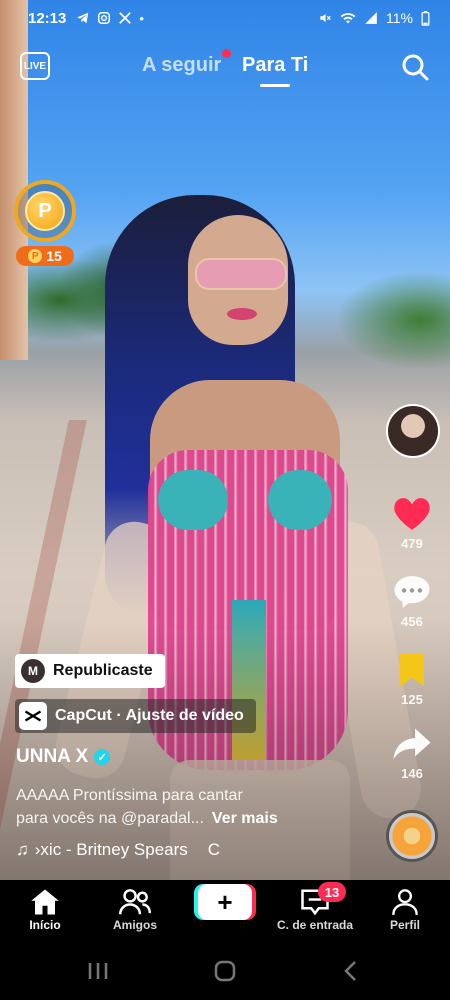  I want to click on profile-icon, so click(405, 902).